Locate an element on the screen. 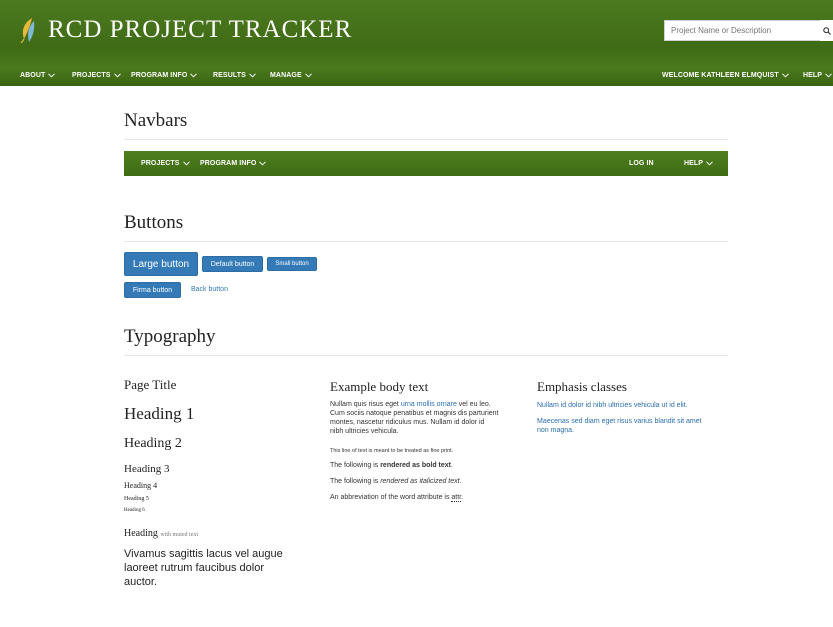 Image resolution: width=833 pixels, height=627 pixels. body-text: Nullam quis risus eget is located at coordinates (365, 404).